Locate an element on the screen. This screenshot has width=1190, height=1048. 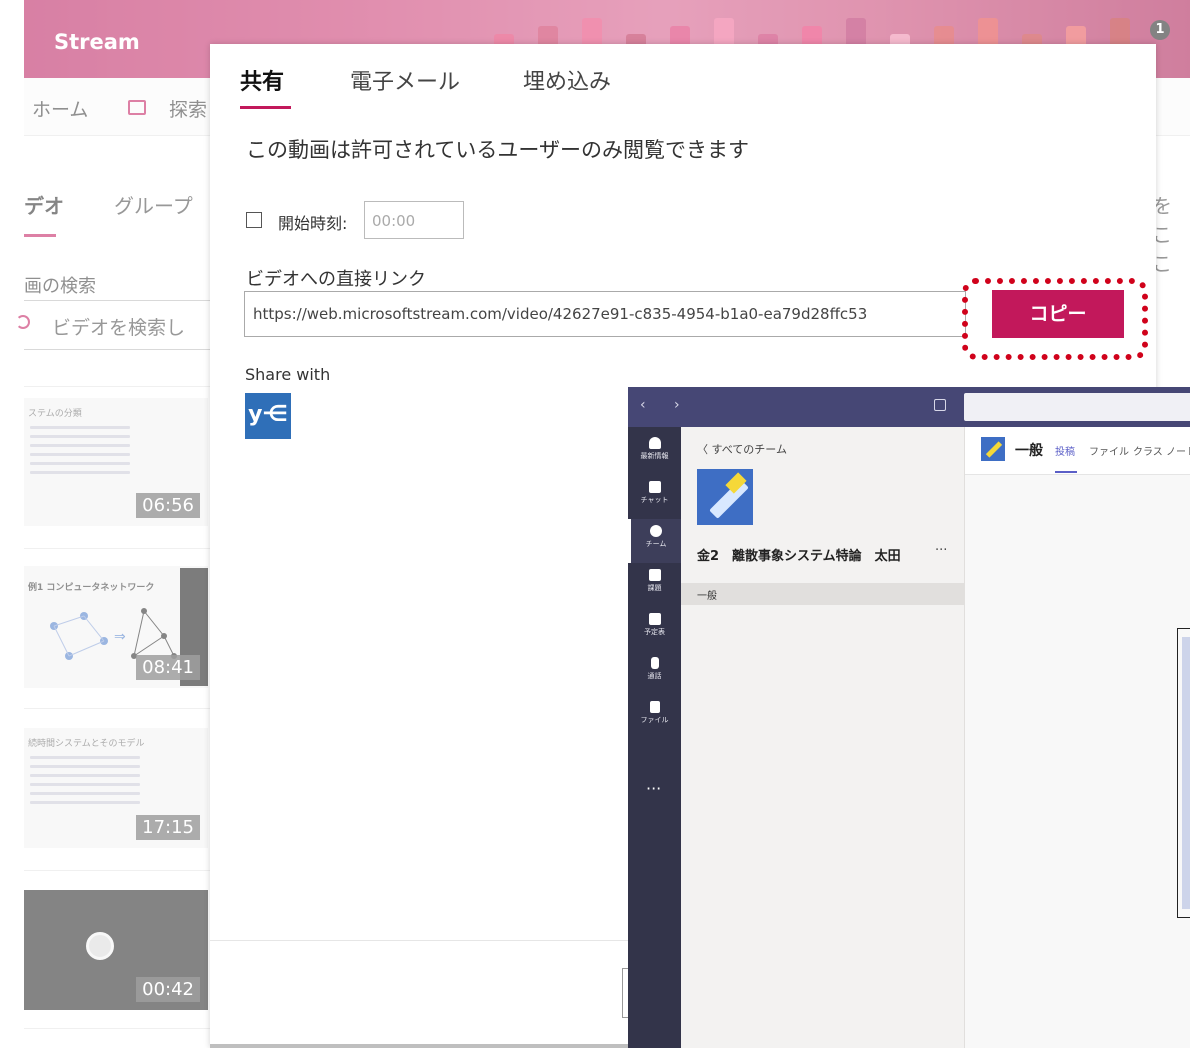
rail-label: 通話 is located at coordinates (654, 676).